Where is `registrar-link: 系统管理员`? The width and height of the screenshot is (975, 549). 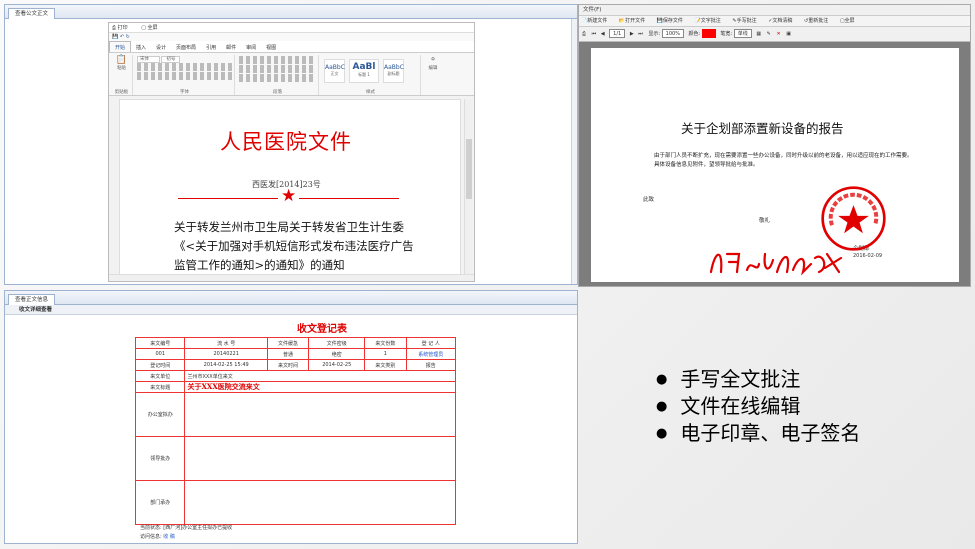
registrar-link: 系统管理员 is located at coordinates (430, 354).